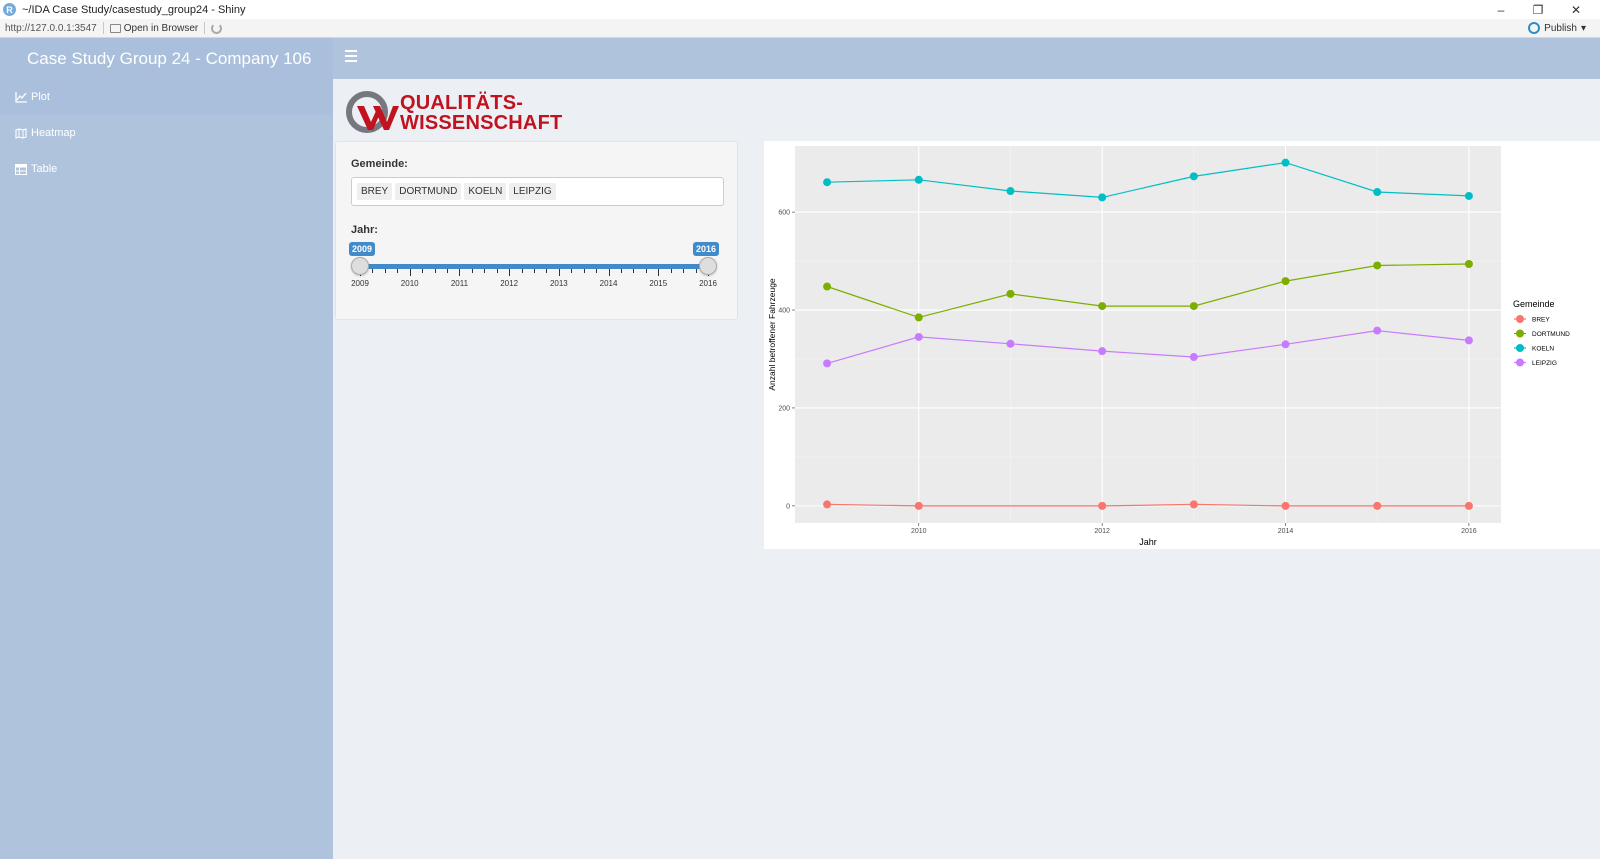  Describe the element at coordinates (115, 28) in the screenshot. I see `browser-window-icon` at that location.